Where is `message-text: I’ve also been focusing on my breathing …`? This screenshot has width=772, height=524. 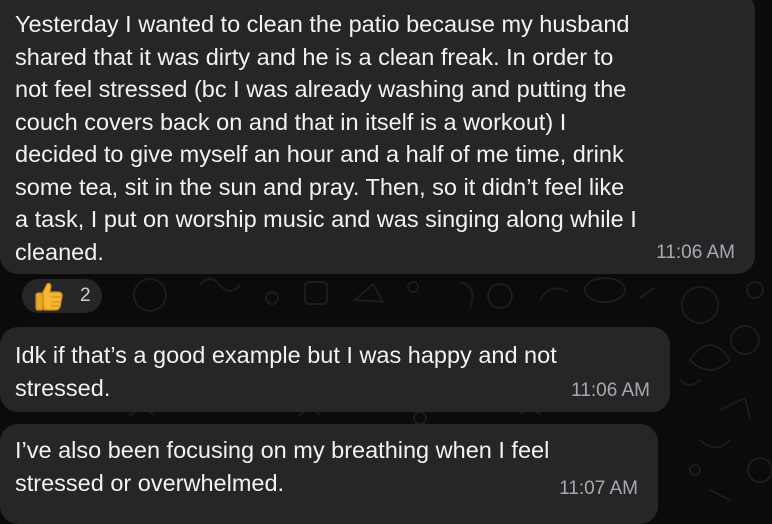 message-text: I’ve also been focusing on my breathing … is located at coordinates (282, 466).